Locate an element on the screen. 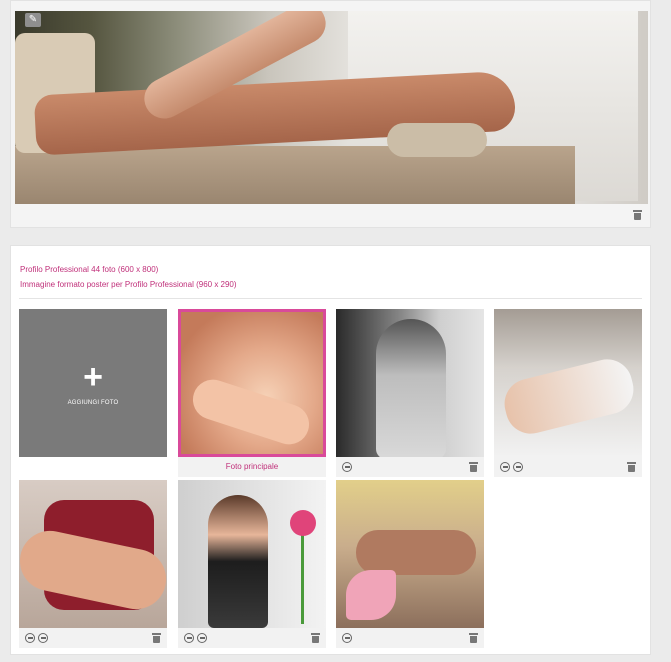 The height and width of the screenshot is (662, 671). photo-tile-main: Foto principale is located at coordinates (252, 393).